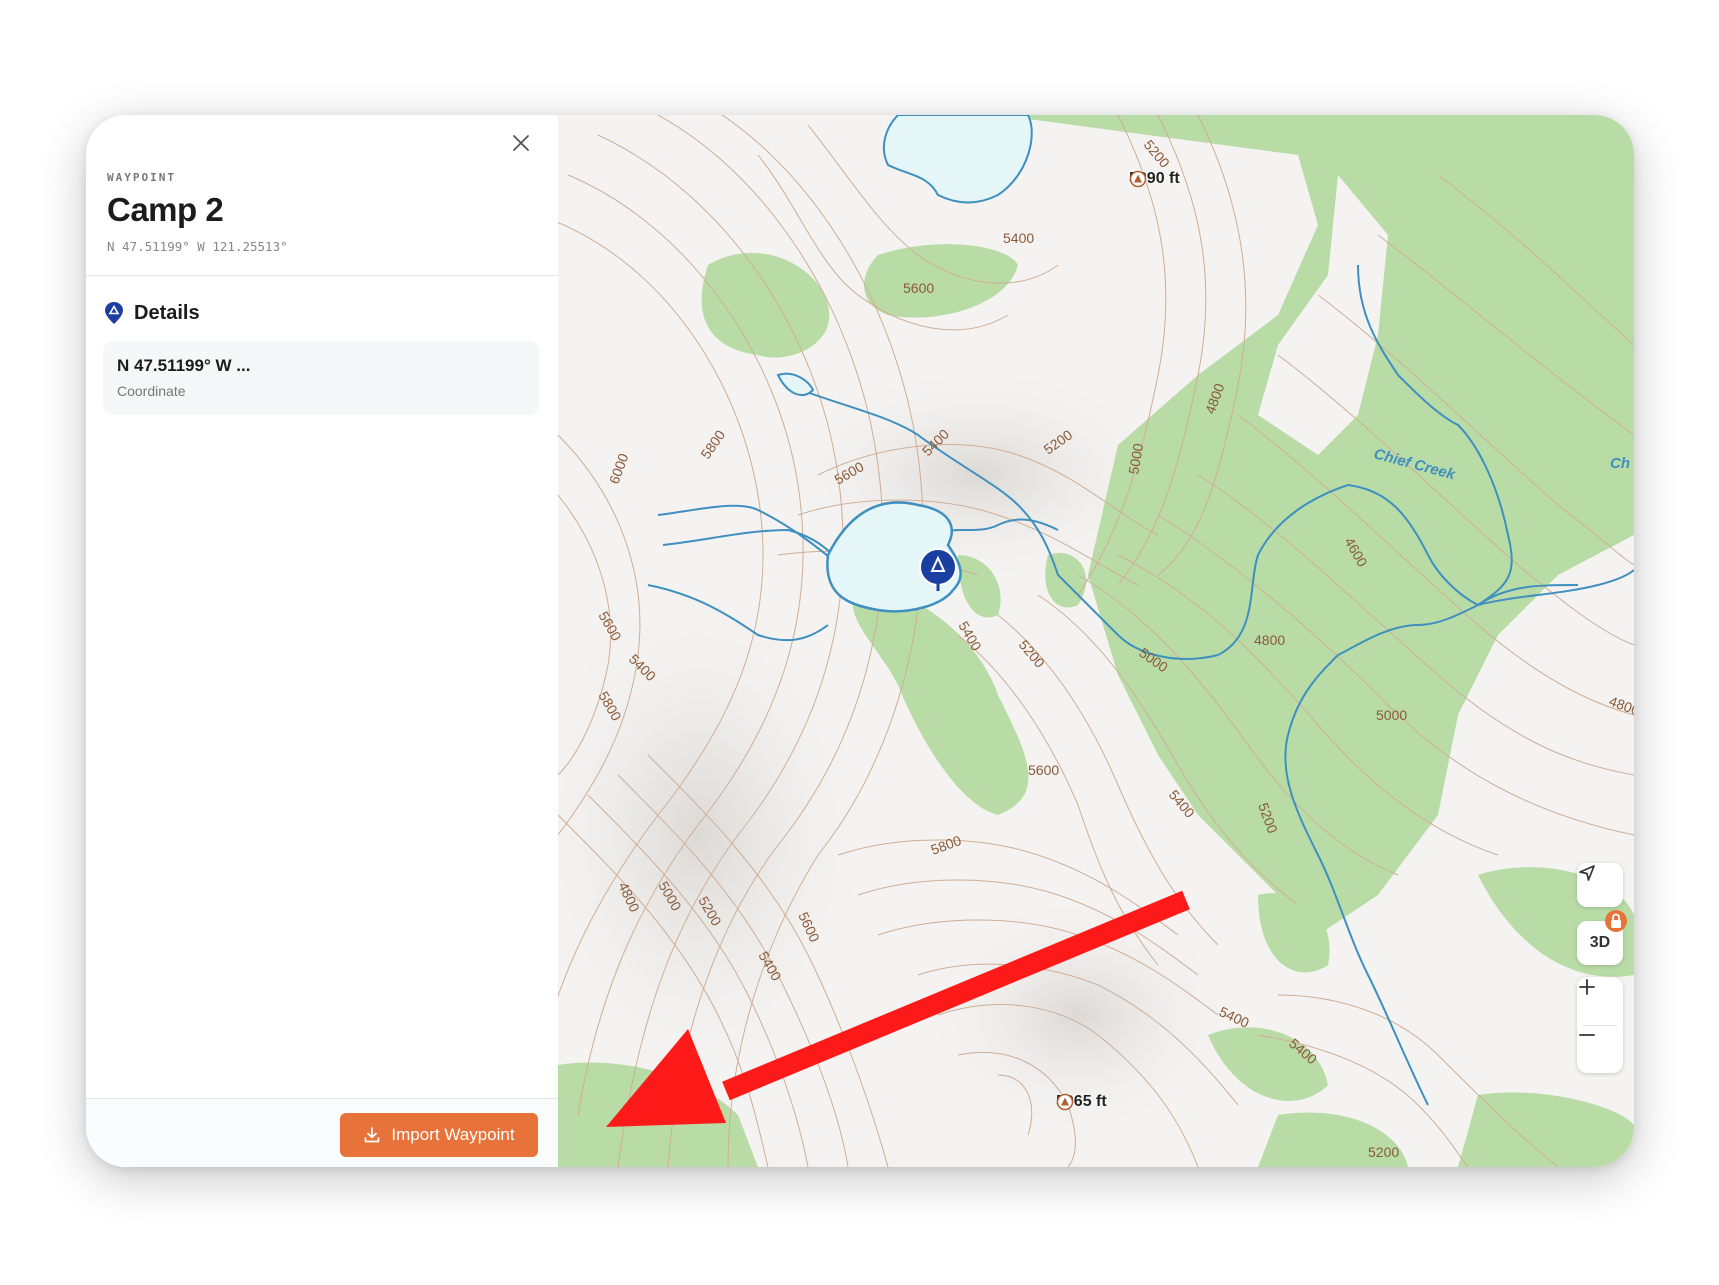 This screenshot has width=1719, height=1285. I want to click on close-button, so click(521, 143).